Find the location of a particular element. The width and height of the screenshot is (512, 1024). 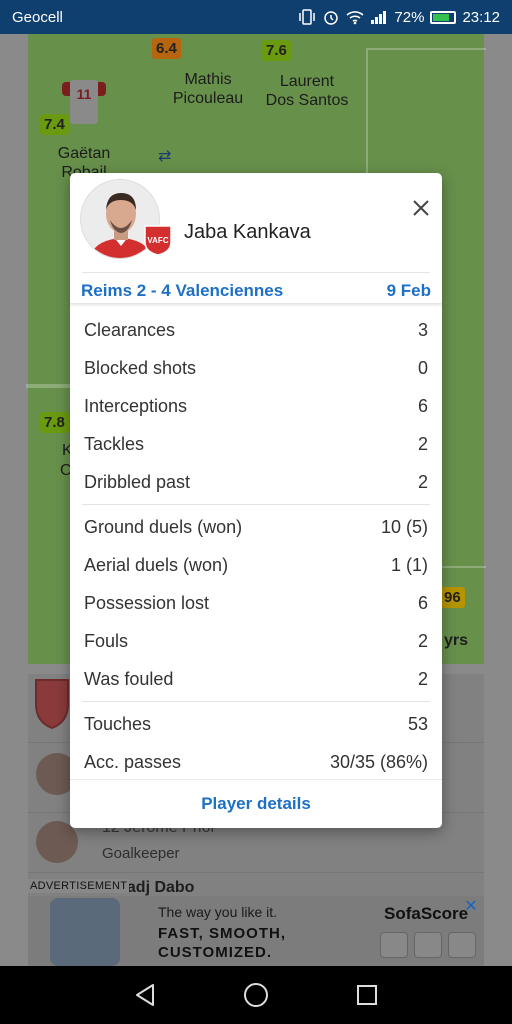

stat-label: Dribbled past is located at coordinates (137, 481).